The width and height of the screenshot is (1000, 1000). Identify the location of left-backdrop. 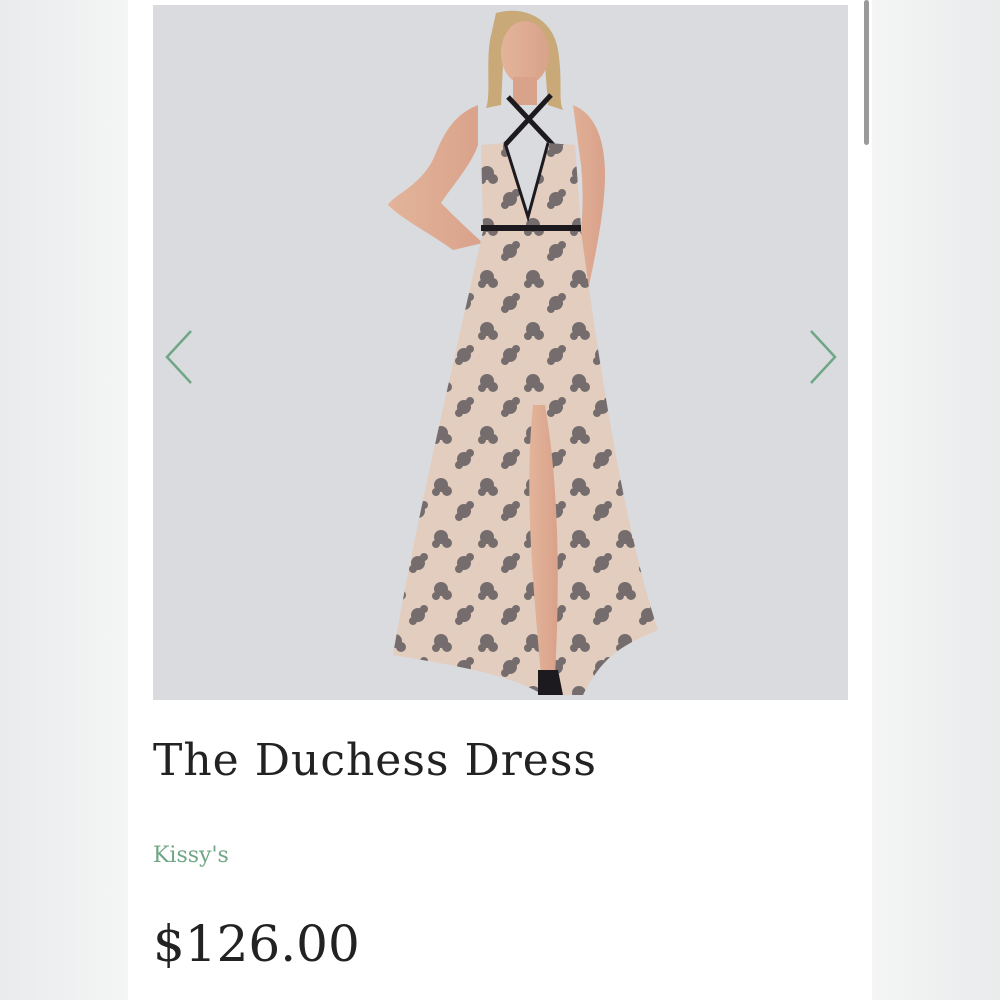
(64, 500).